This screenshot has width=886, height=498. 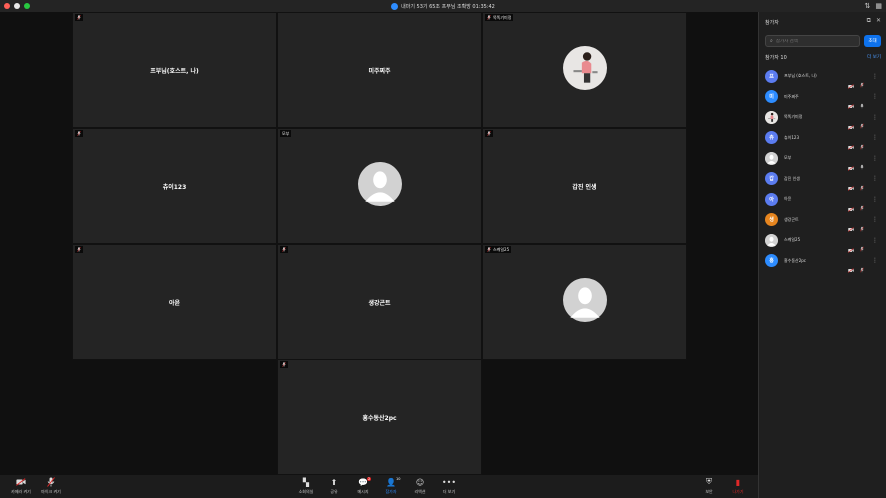 I want to click on toolbar-label: 마이크 켜기, so click(x=51, y=491).